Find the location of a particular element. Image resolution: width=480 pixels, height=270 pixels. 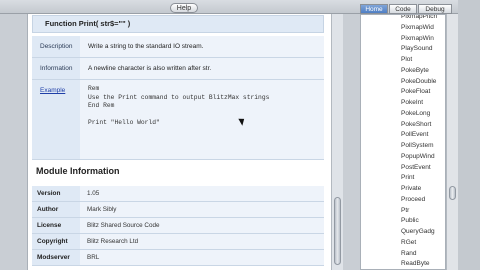

table-row: Author Mark Sibly is located at coordinates (178, 210).